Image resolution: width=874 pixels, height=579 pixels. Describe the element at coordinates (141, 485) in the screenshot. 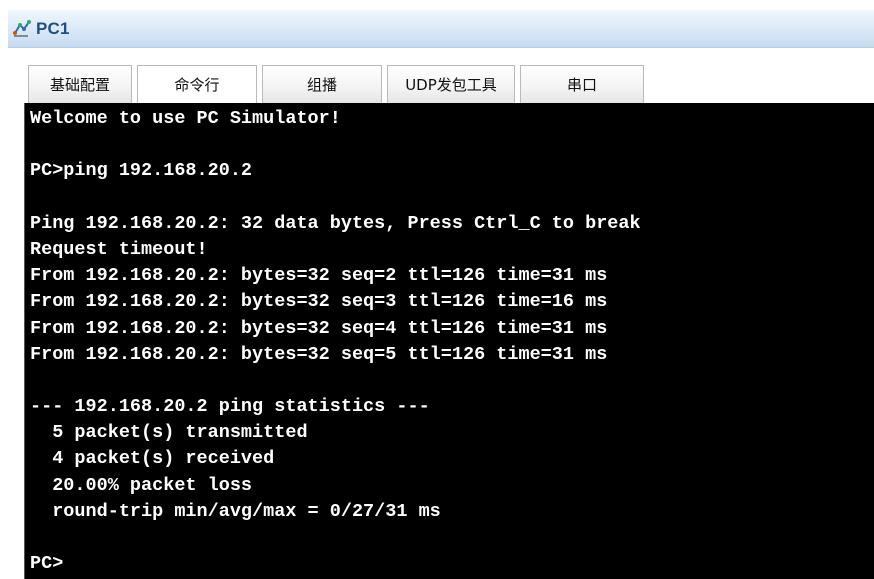

I see `terminal-line: 20.00% packet loss` at that location.